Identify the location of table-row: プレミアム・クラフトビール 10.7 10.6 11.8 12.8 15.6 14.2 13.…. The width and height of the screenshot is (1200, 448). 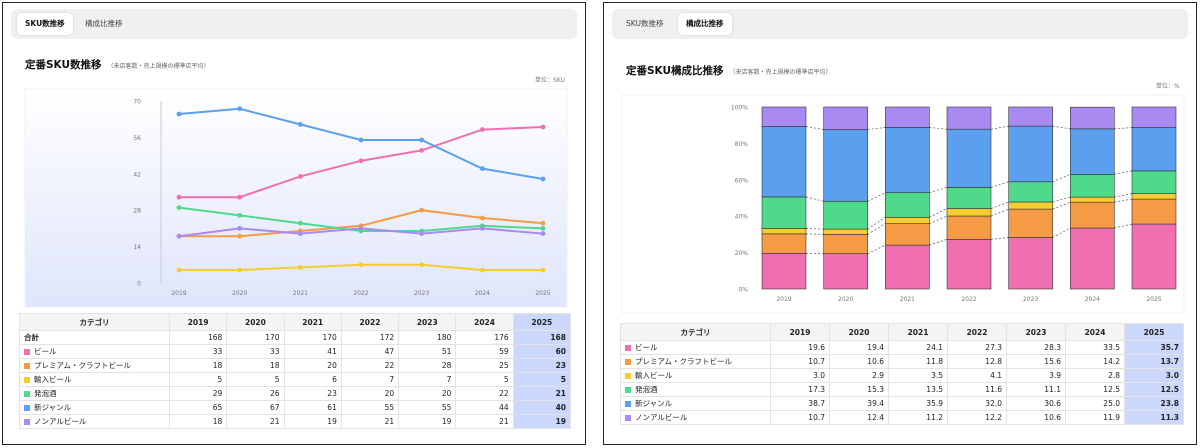
(902, 361).